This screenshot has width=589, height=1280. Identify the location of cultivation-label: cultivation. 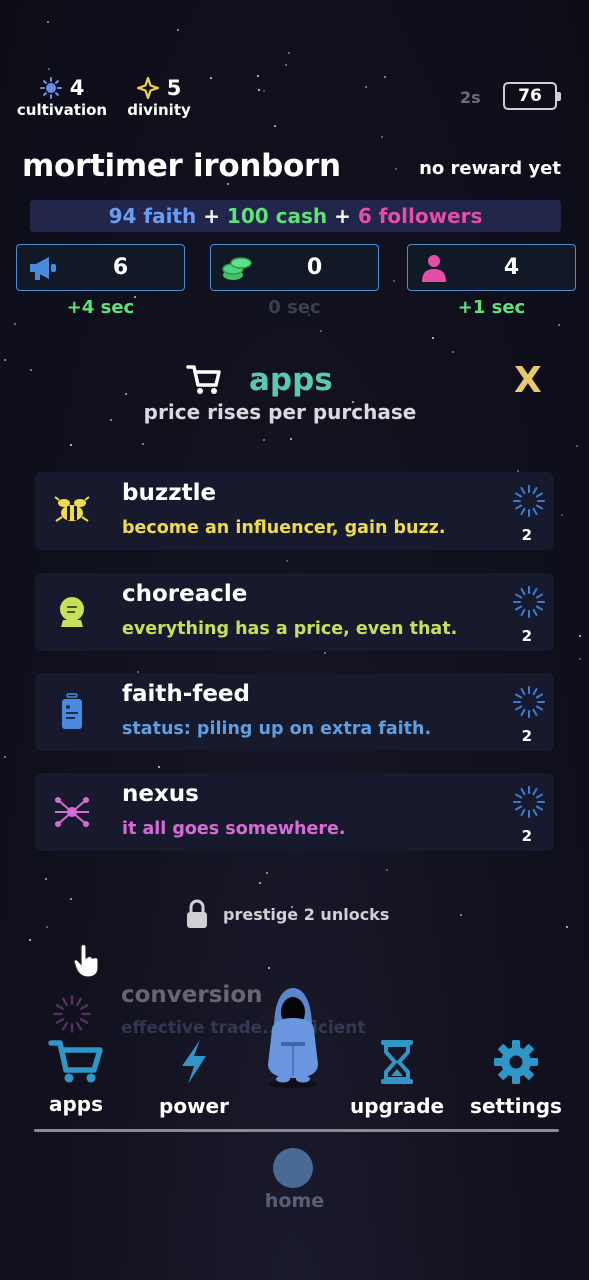
(62, 110).